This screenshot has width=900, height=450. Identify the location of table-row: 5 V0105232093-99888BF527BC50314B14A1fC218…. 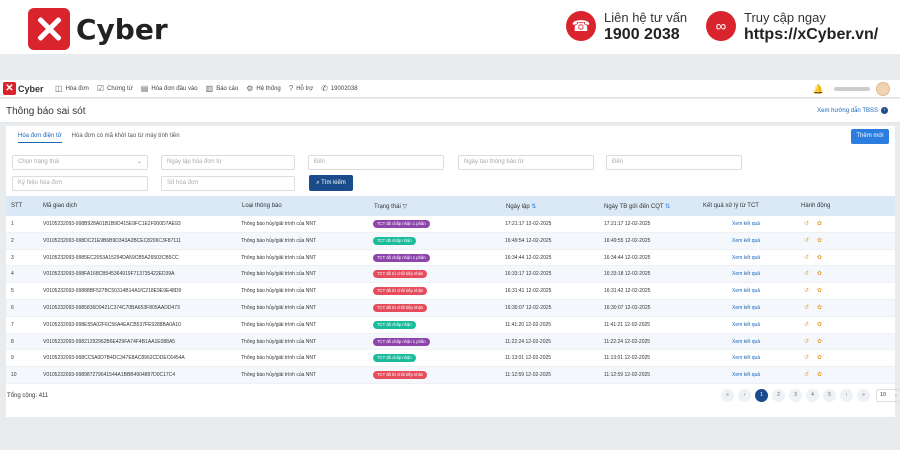
(450, 291).